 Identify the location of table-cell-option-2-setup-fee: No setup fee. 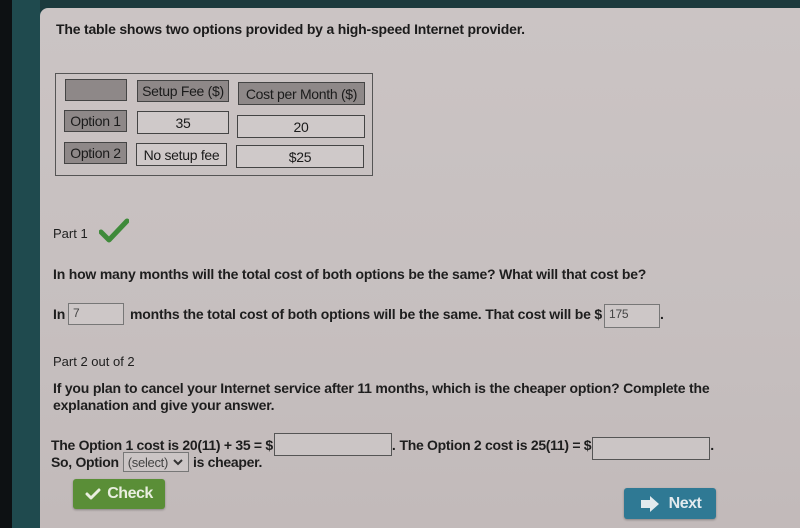
(181, 154).